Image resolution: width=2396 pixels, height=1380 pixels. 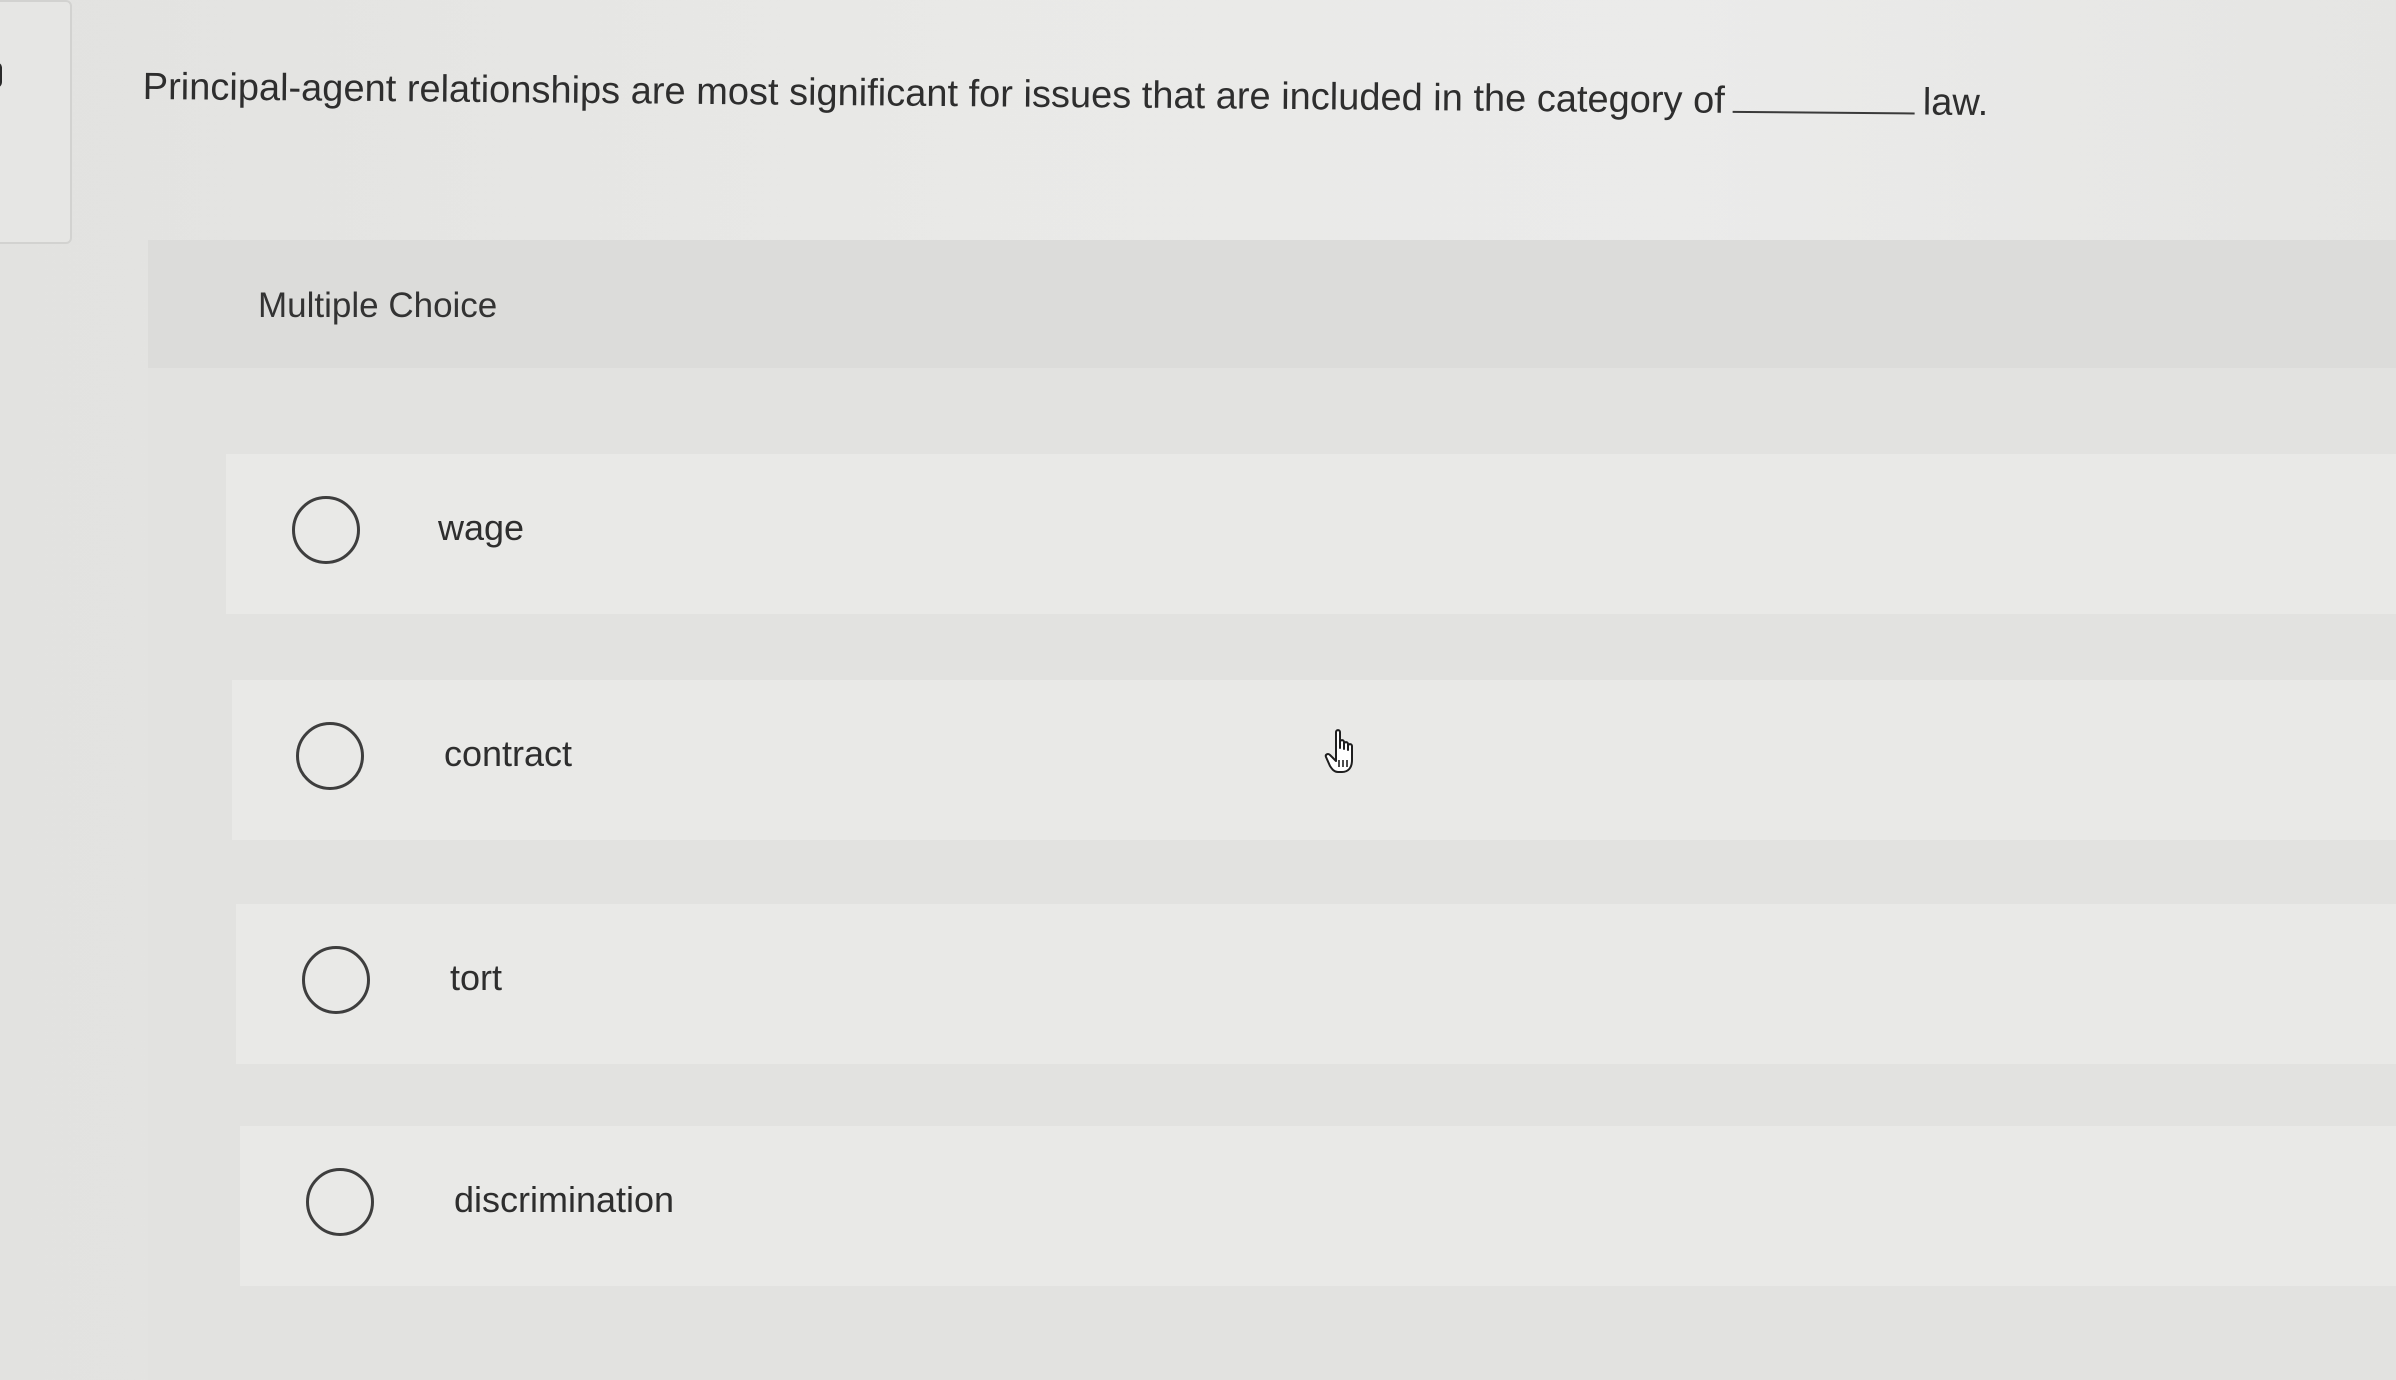 I want to click on multiple-choice-header: Multiple Choice, so click(x=1272, y=304).